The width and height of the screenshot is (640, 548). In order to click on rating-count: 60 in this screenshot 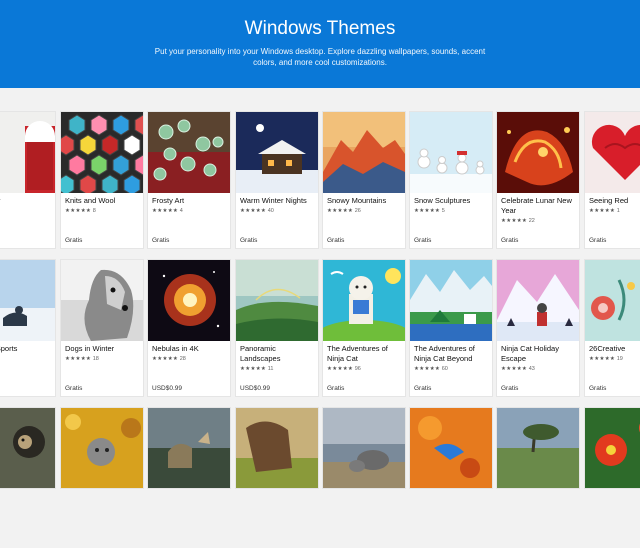, I will do `click(444, 369)`.